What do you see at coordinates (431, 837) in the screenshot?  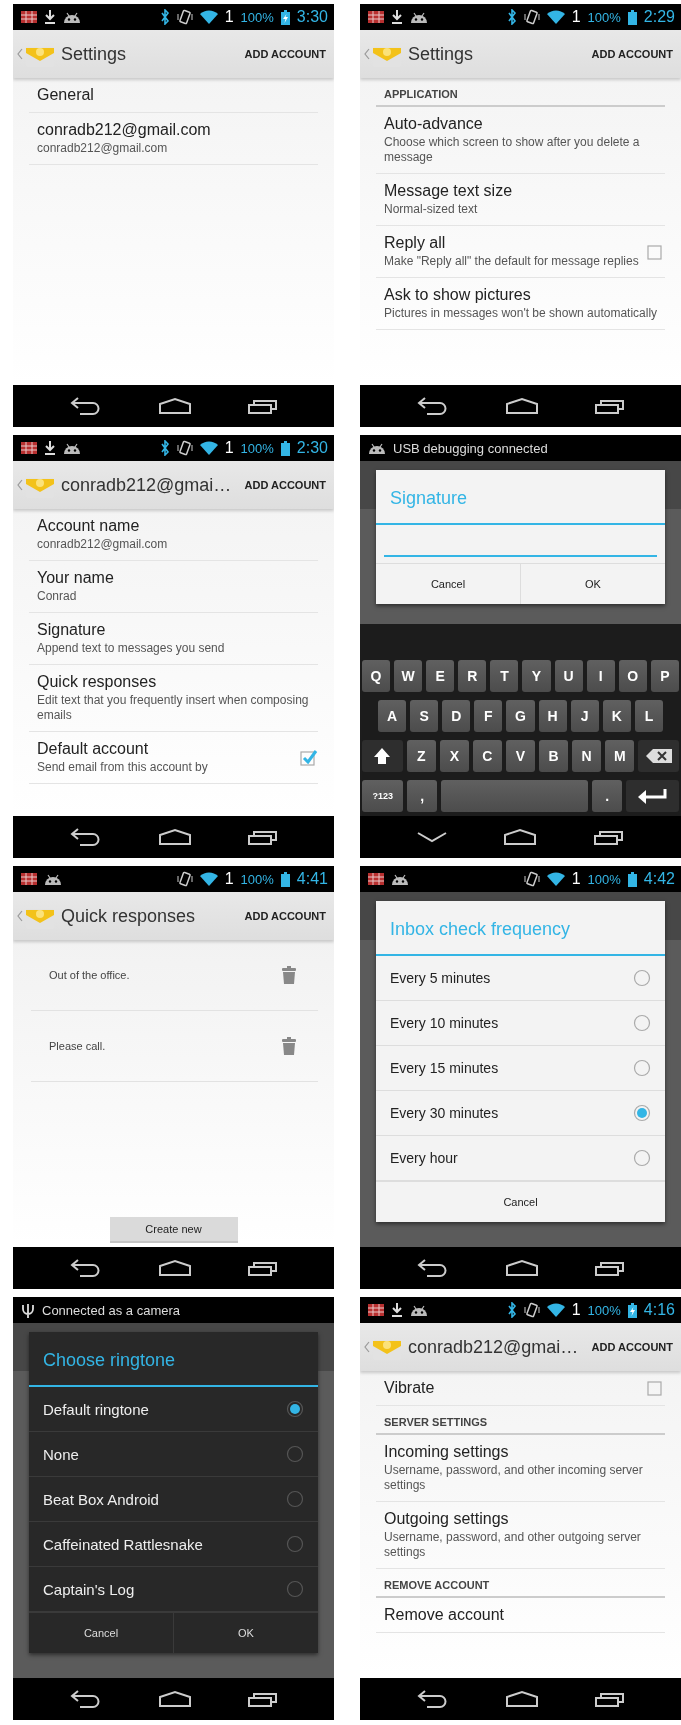 I see `chevron-down-icon` at bounding box center [431, 837].